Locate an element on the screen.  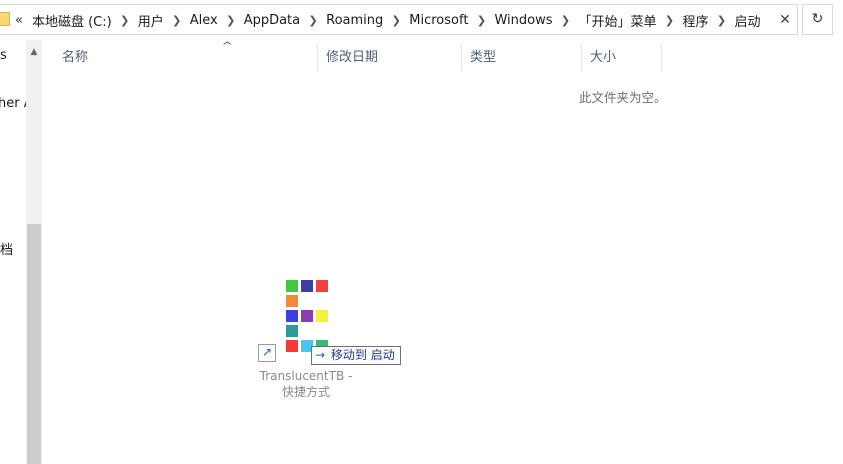
drag-item-label: TranslucentTB - 快捷方式 is located at coordinates (306, 384).